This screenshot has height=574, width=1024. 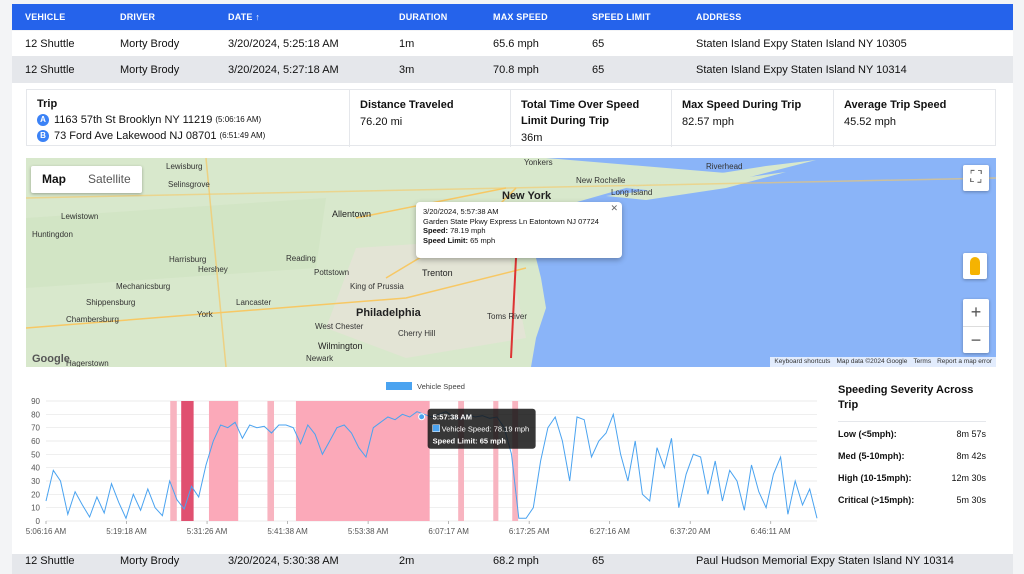 What do you see at coordinates (516, 561) in the screenshot?
I see `cell-max-speed: 68.2 mph` at bounding box center [516, 561].